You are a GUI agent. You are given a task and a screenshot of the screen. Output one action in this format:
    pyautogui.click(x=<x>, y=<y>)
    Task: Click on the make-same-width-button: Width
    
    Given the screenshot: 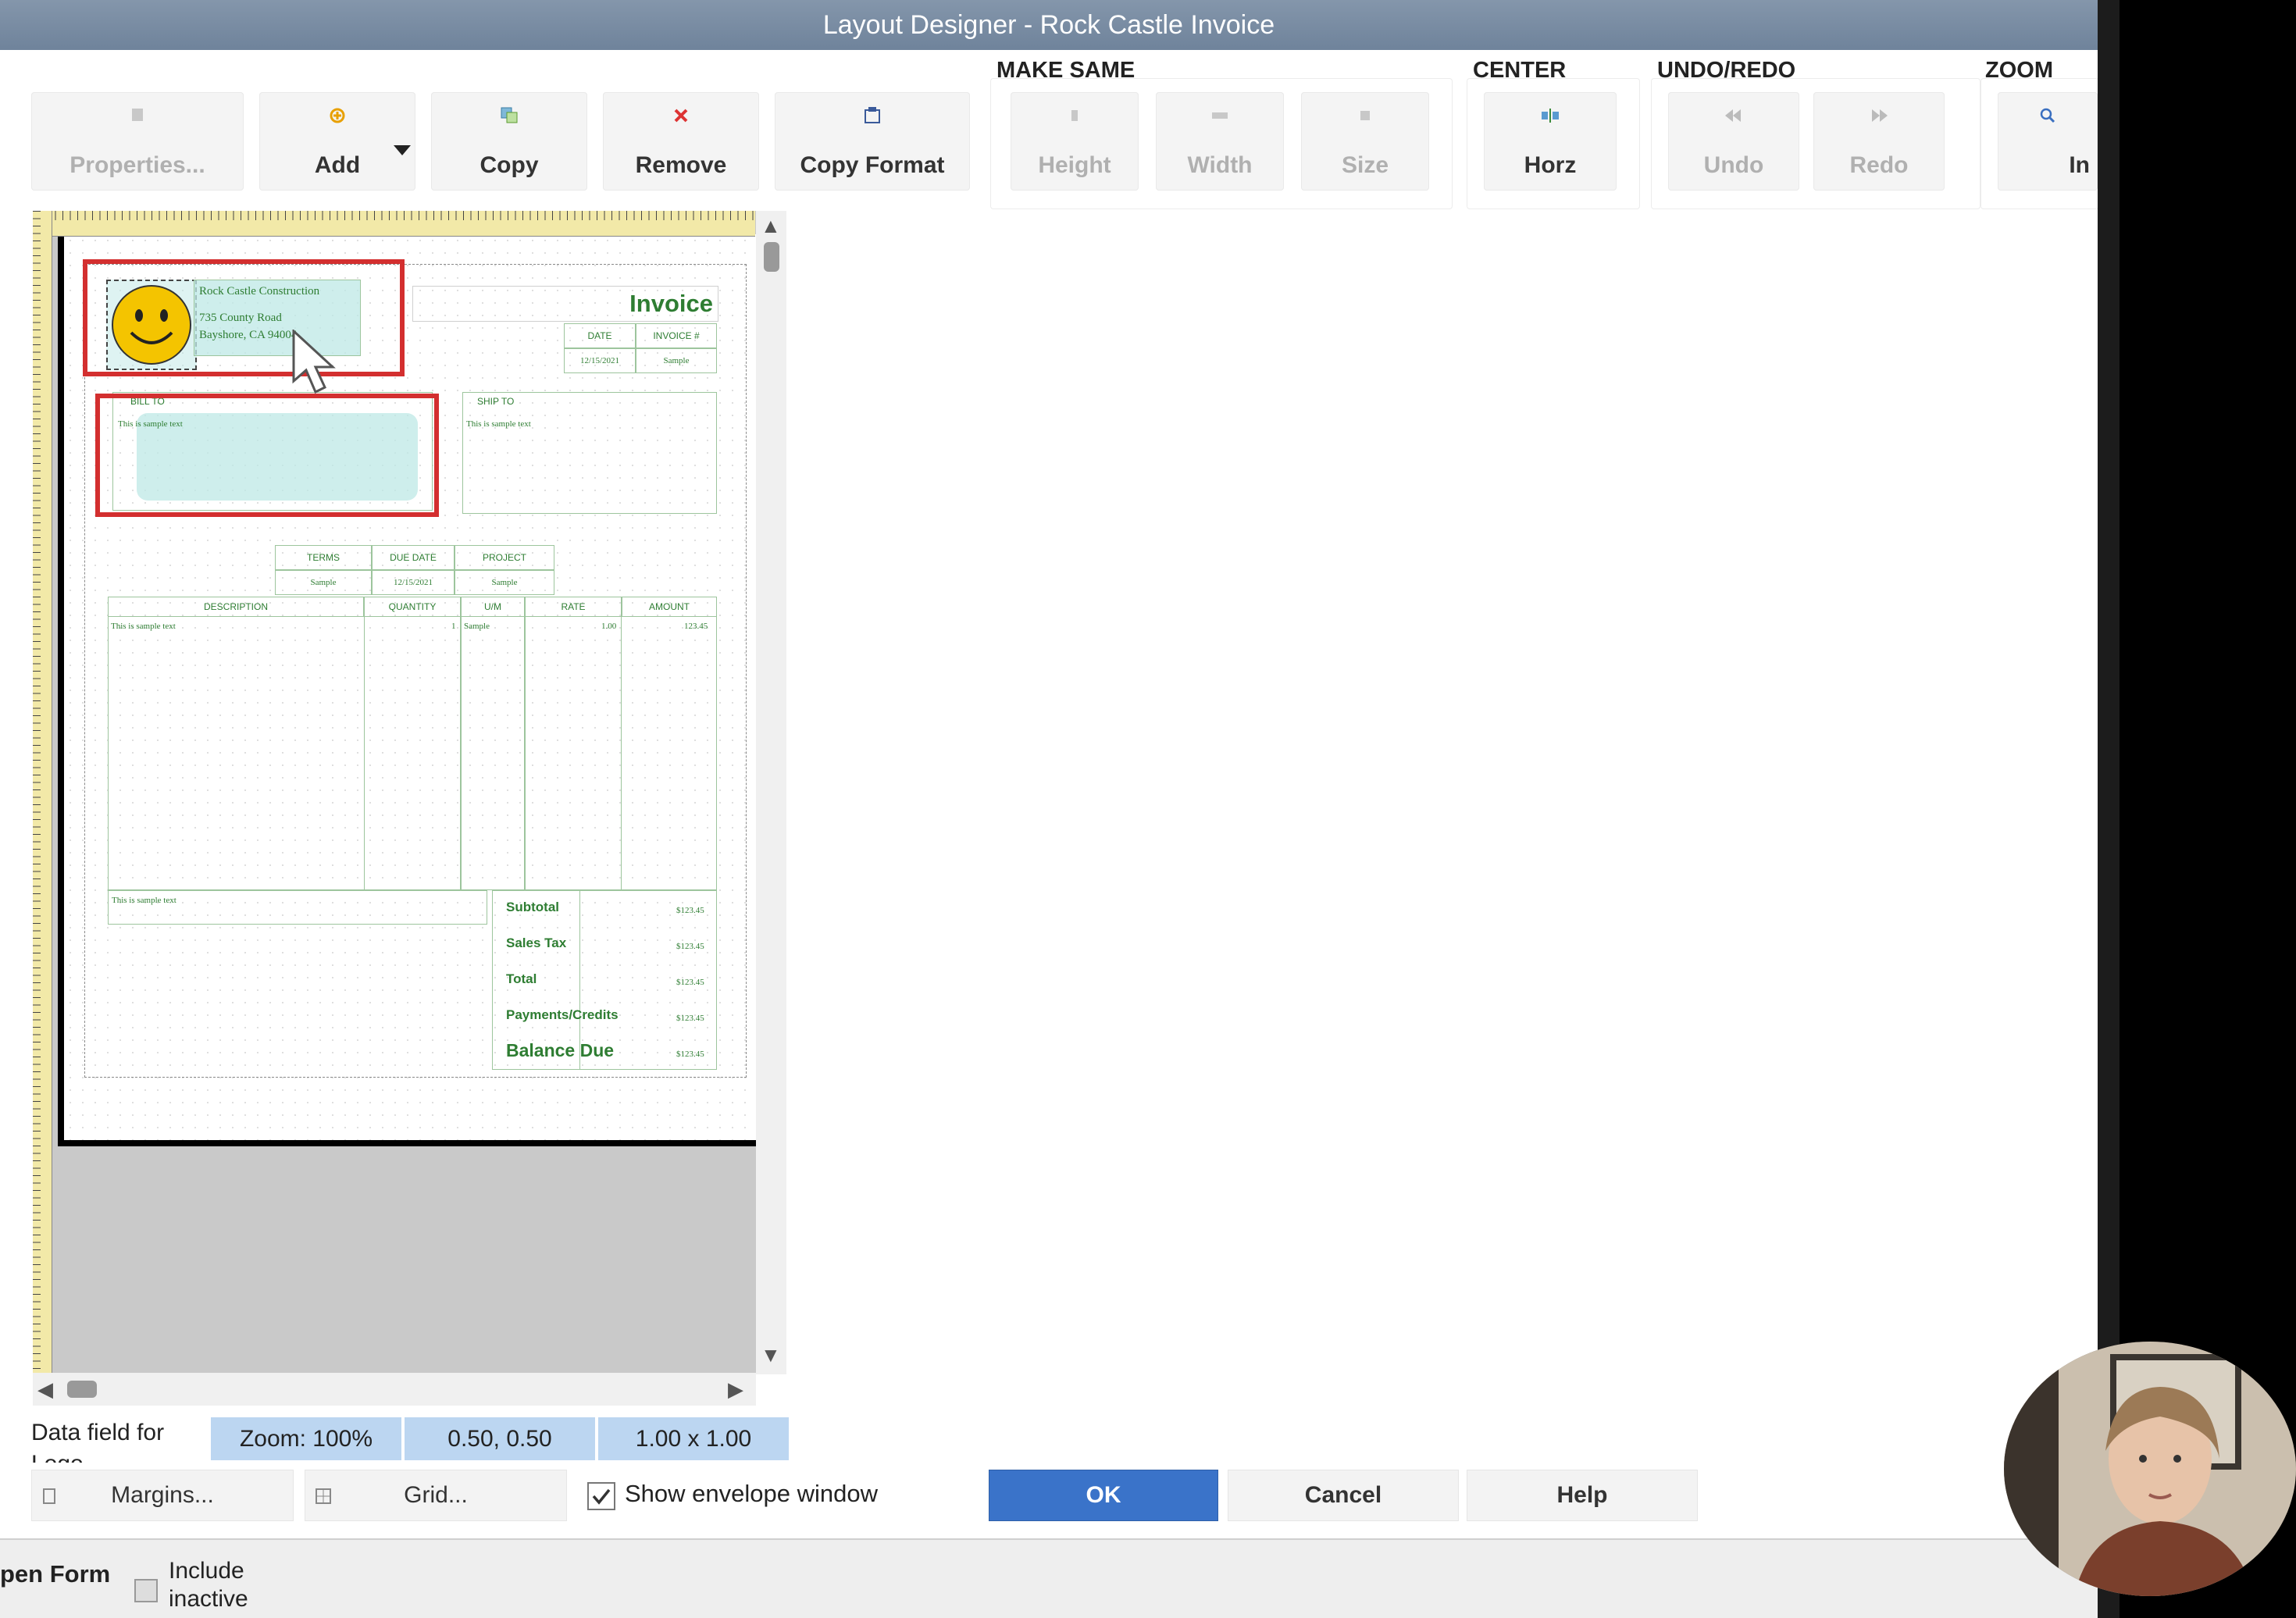 What is the action you would take?
    pyautogui.click(x=1220, y=141)
    